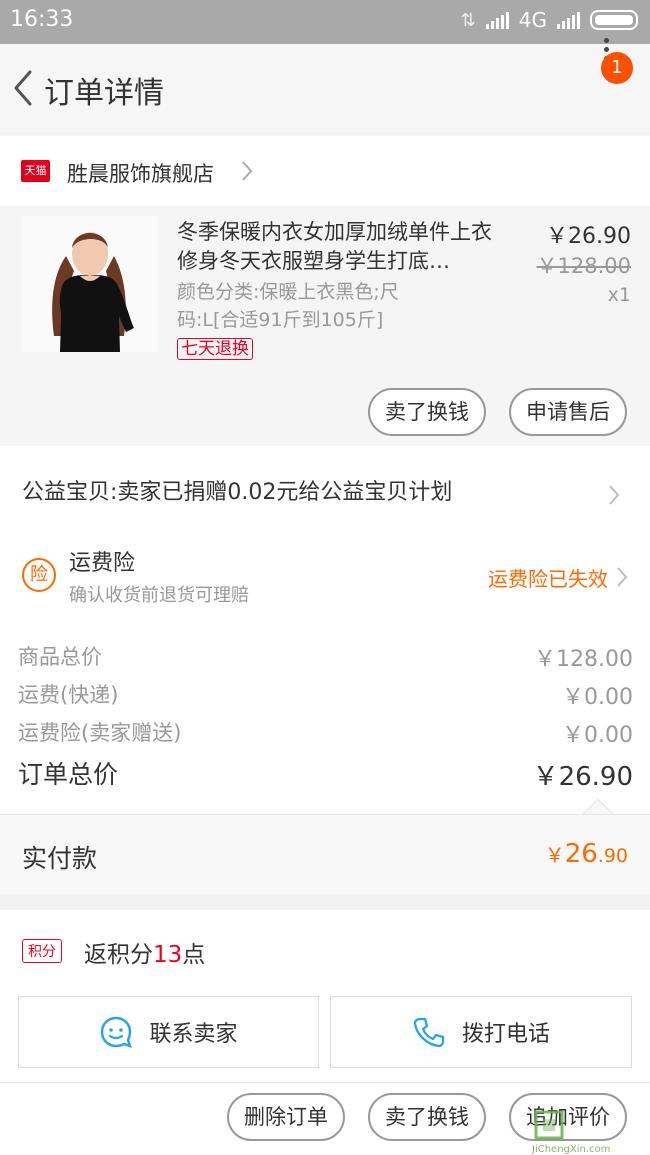 This screenshot has height=1155, width=650. What do you see at coordinates (548, 577) in the screenshot?
I see `insurance-status: 运费险已失效` at bounding box center [548, 577].